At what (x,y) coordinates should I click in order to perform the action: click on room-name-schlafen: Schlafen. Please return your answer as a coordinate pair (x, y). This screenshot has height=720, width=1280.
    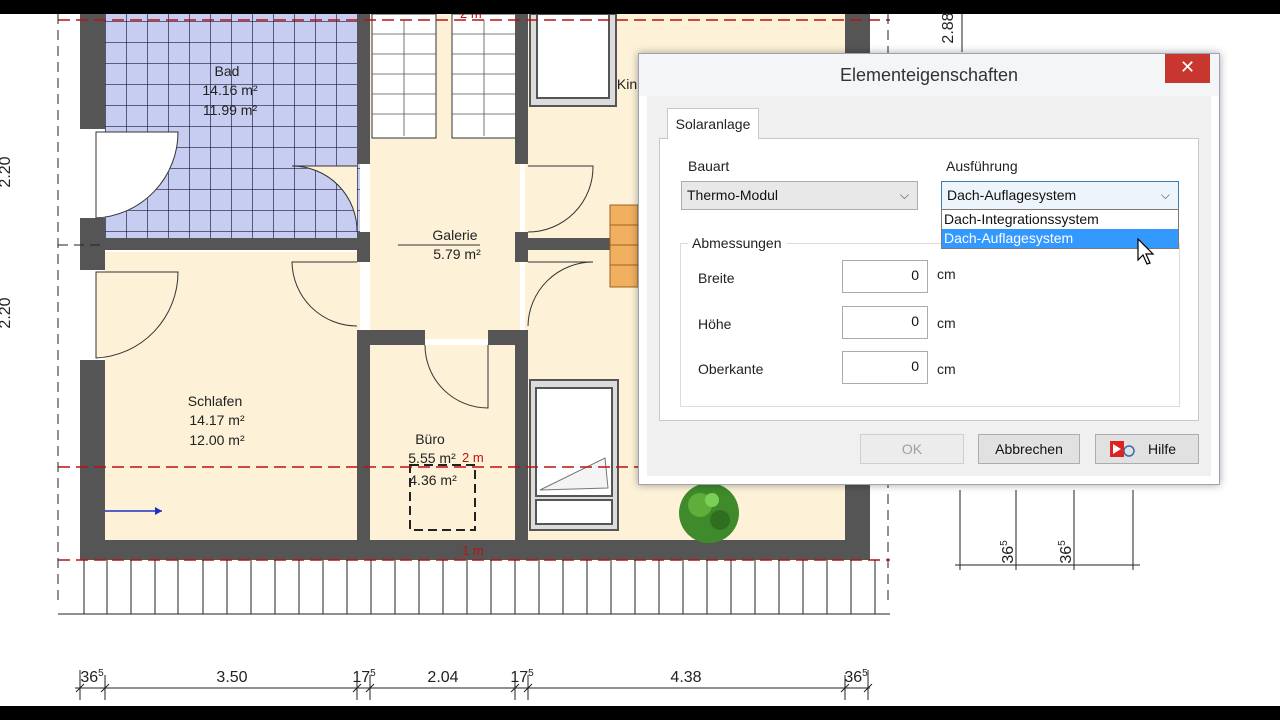
    Looking at the image, I should click on (215, 401).